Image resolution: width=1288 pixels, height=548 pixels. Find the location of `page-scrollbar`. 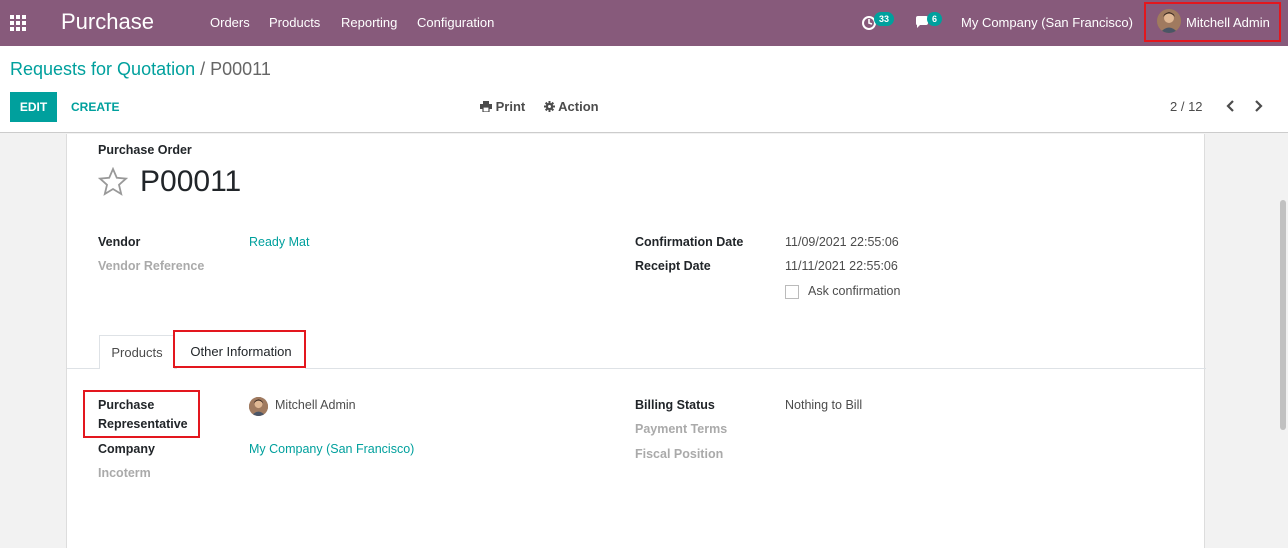

page-scrollbar is located at coordinates (1283, 315).